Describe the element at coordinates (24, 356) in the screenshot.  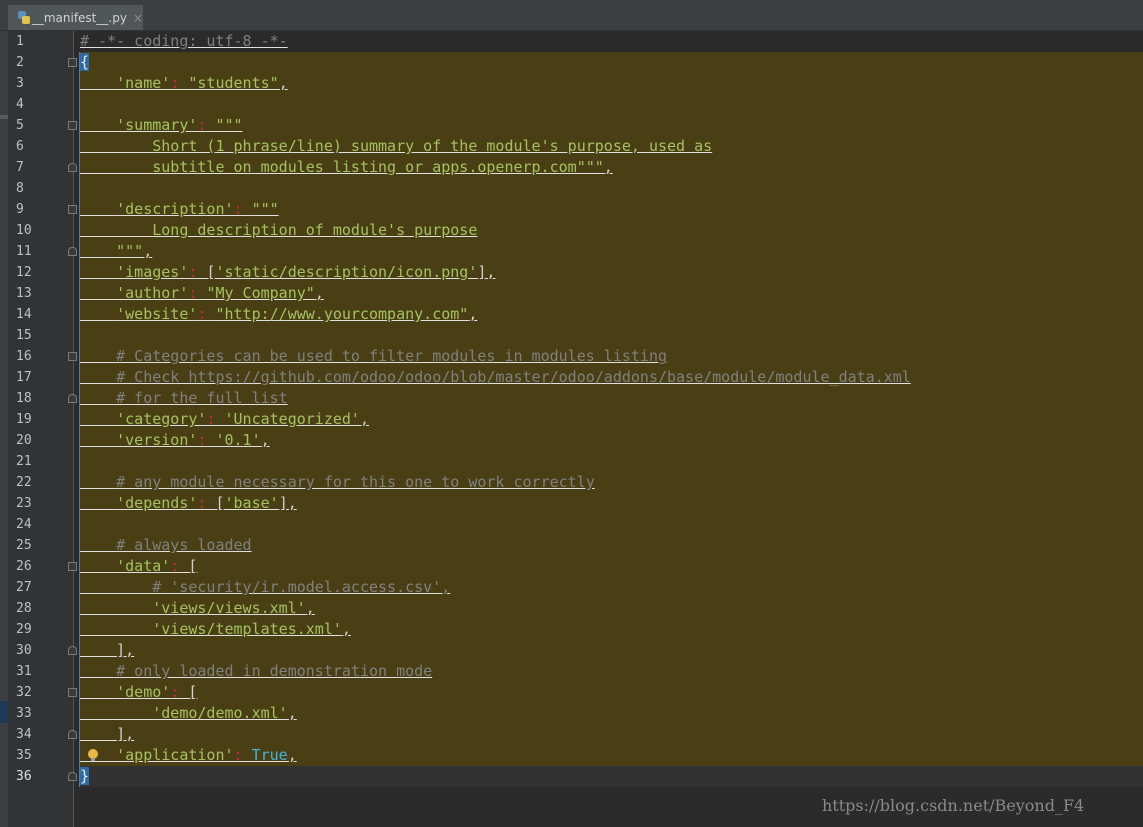
I see `line-number: 16` at that location.